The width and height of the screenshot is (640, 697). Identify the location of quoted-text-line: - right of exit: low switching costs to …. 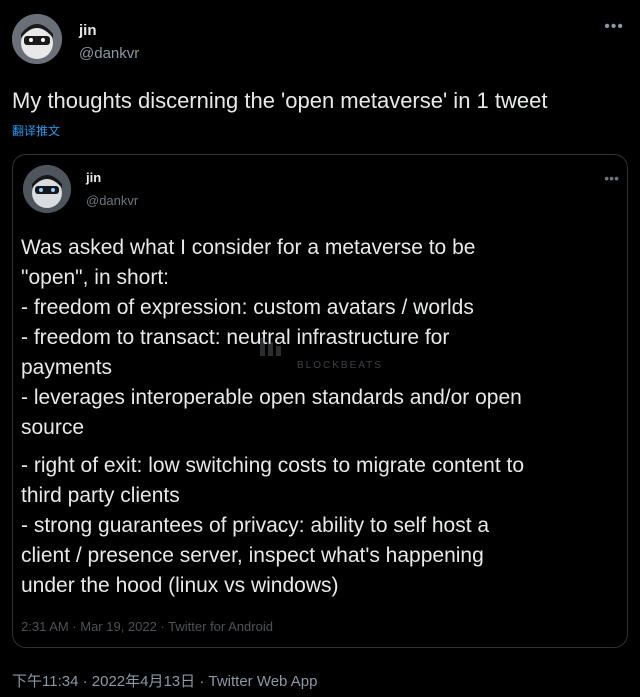
(273, 465).